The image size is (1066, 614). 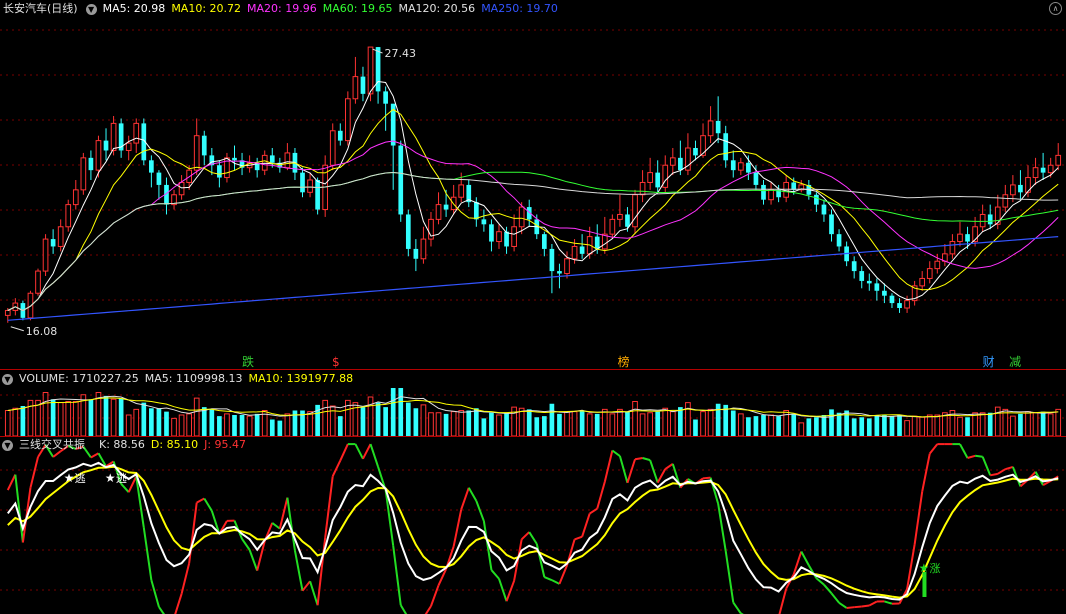 I want to click on k-label: K: 88.56, so click(x=122, y=444).